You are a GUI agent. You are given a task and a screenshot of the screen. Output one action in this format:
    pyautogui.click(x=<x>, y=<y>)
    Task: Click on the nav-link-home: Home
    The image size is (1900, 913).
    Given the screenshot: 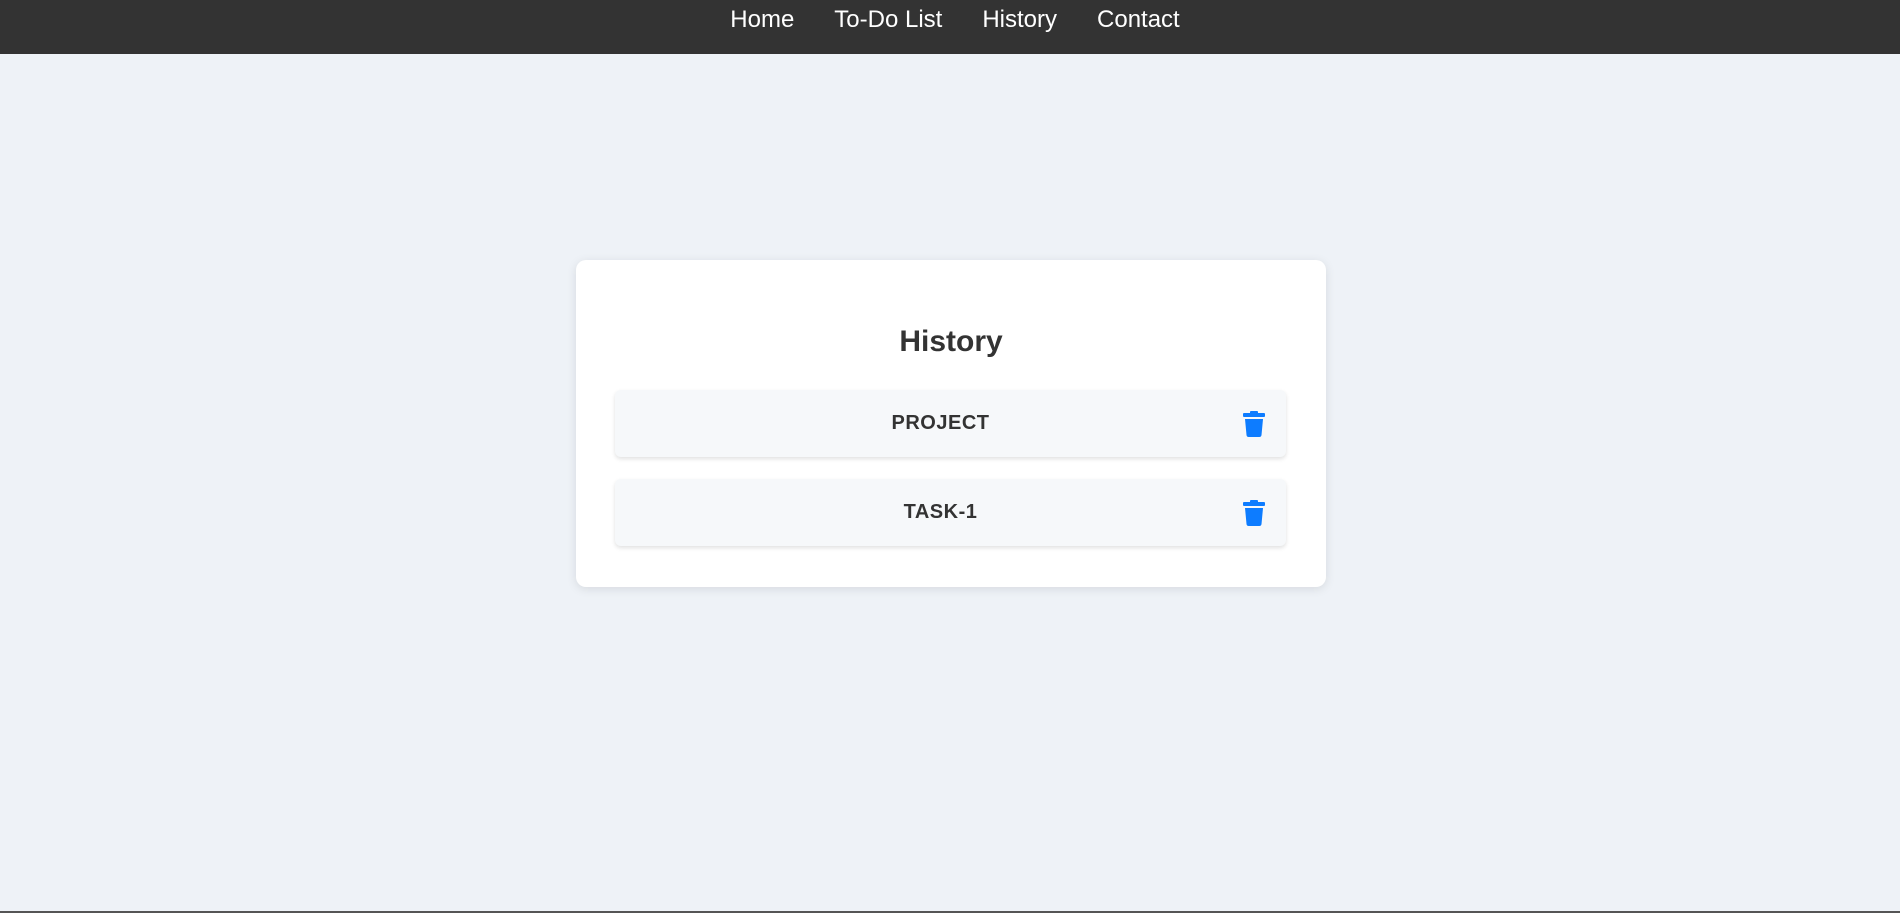 What is the action you would take?
    pyautogui.click(x=762, y=20)
    